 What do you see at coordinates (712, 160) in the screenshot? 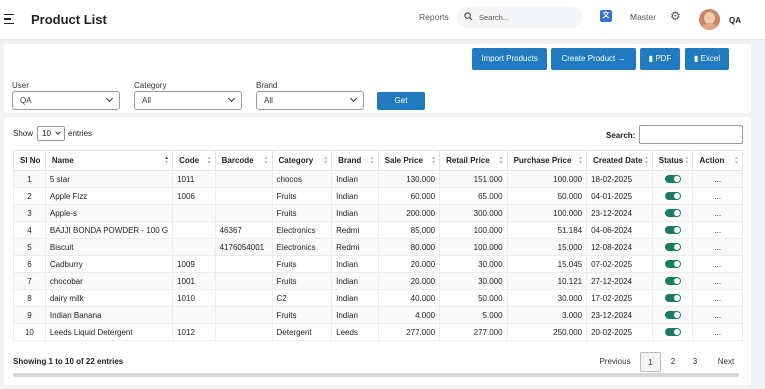
I see `column-header-label: Action` at bounding box center [712, 160].